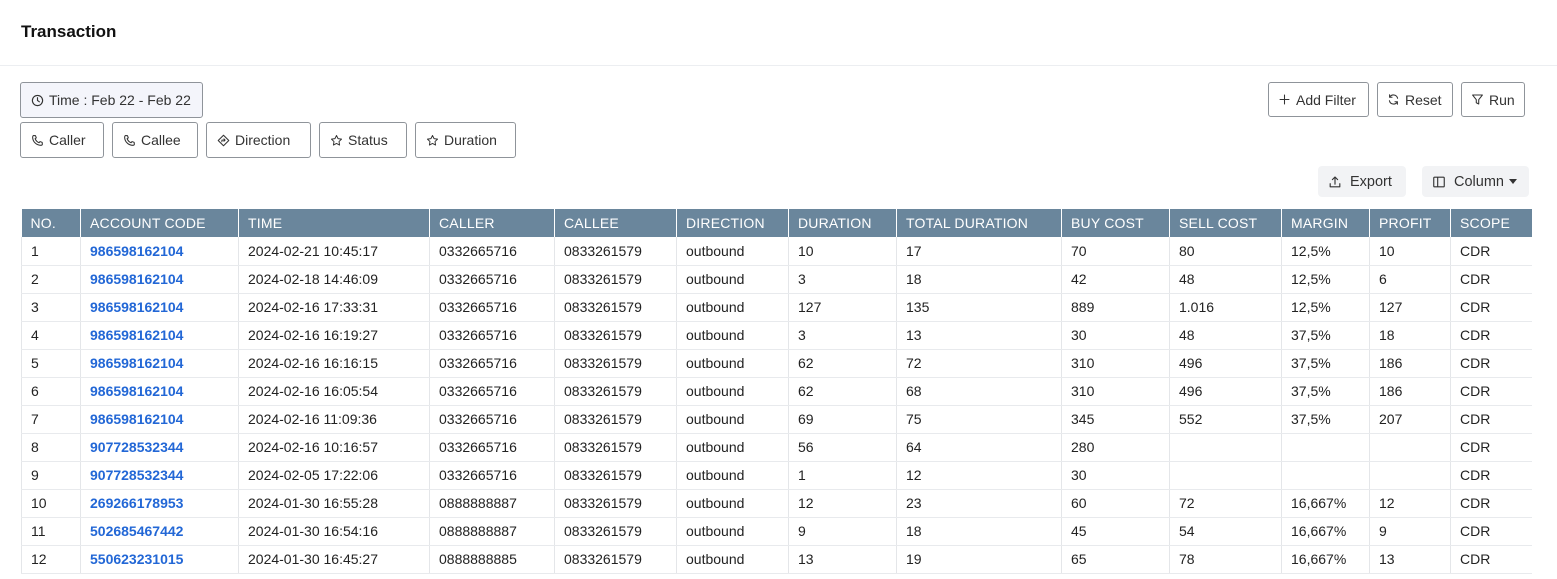 The height and width of the screenshot is (579, 1557). What do you see at coordinates (334, 307) in the screenshot?
I see `table-cell: 2024-02-16 17:33:31` at bounding box center [334, 307].